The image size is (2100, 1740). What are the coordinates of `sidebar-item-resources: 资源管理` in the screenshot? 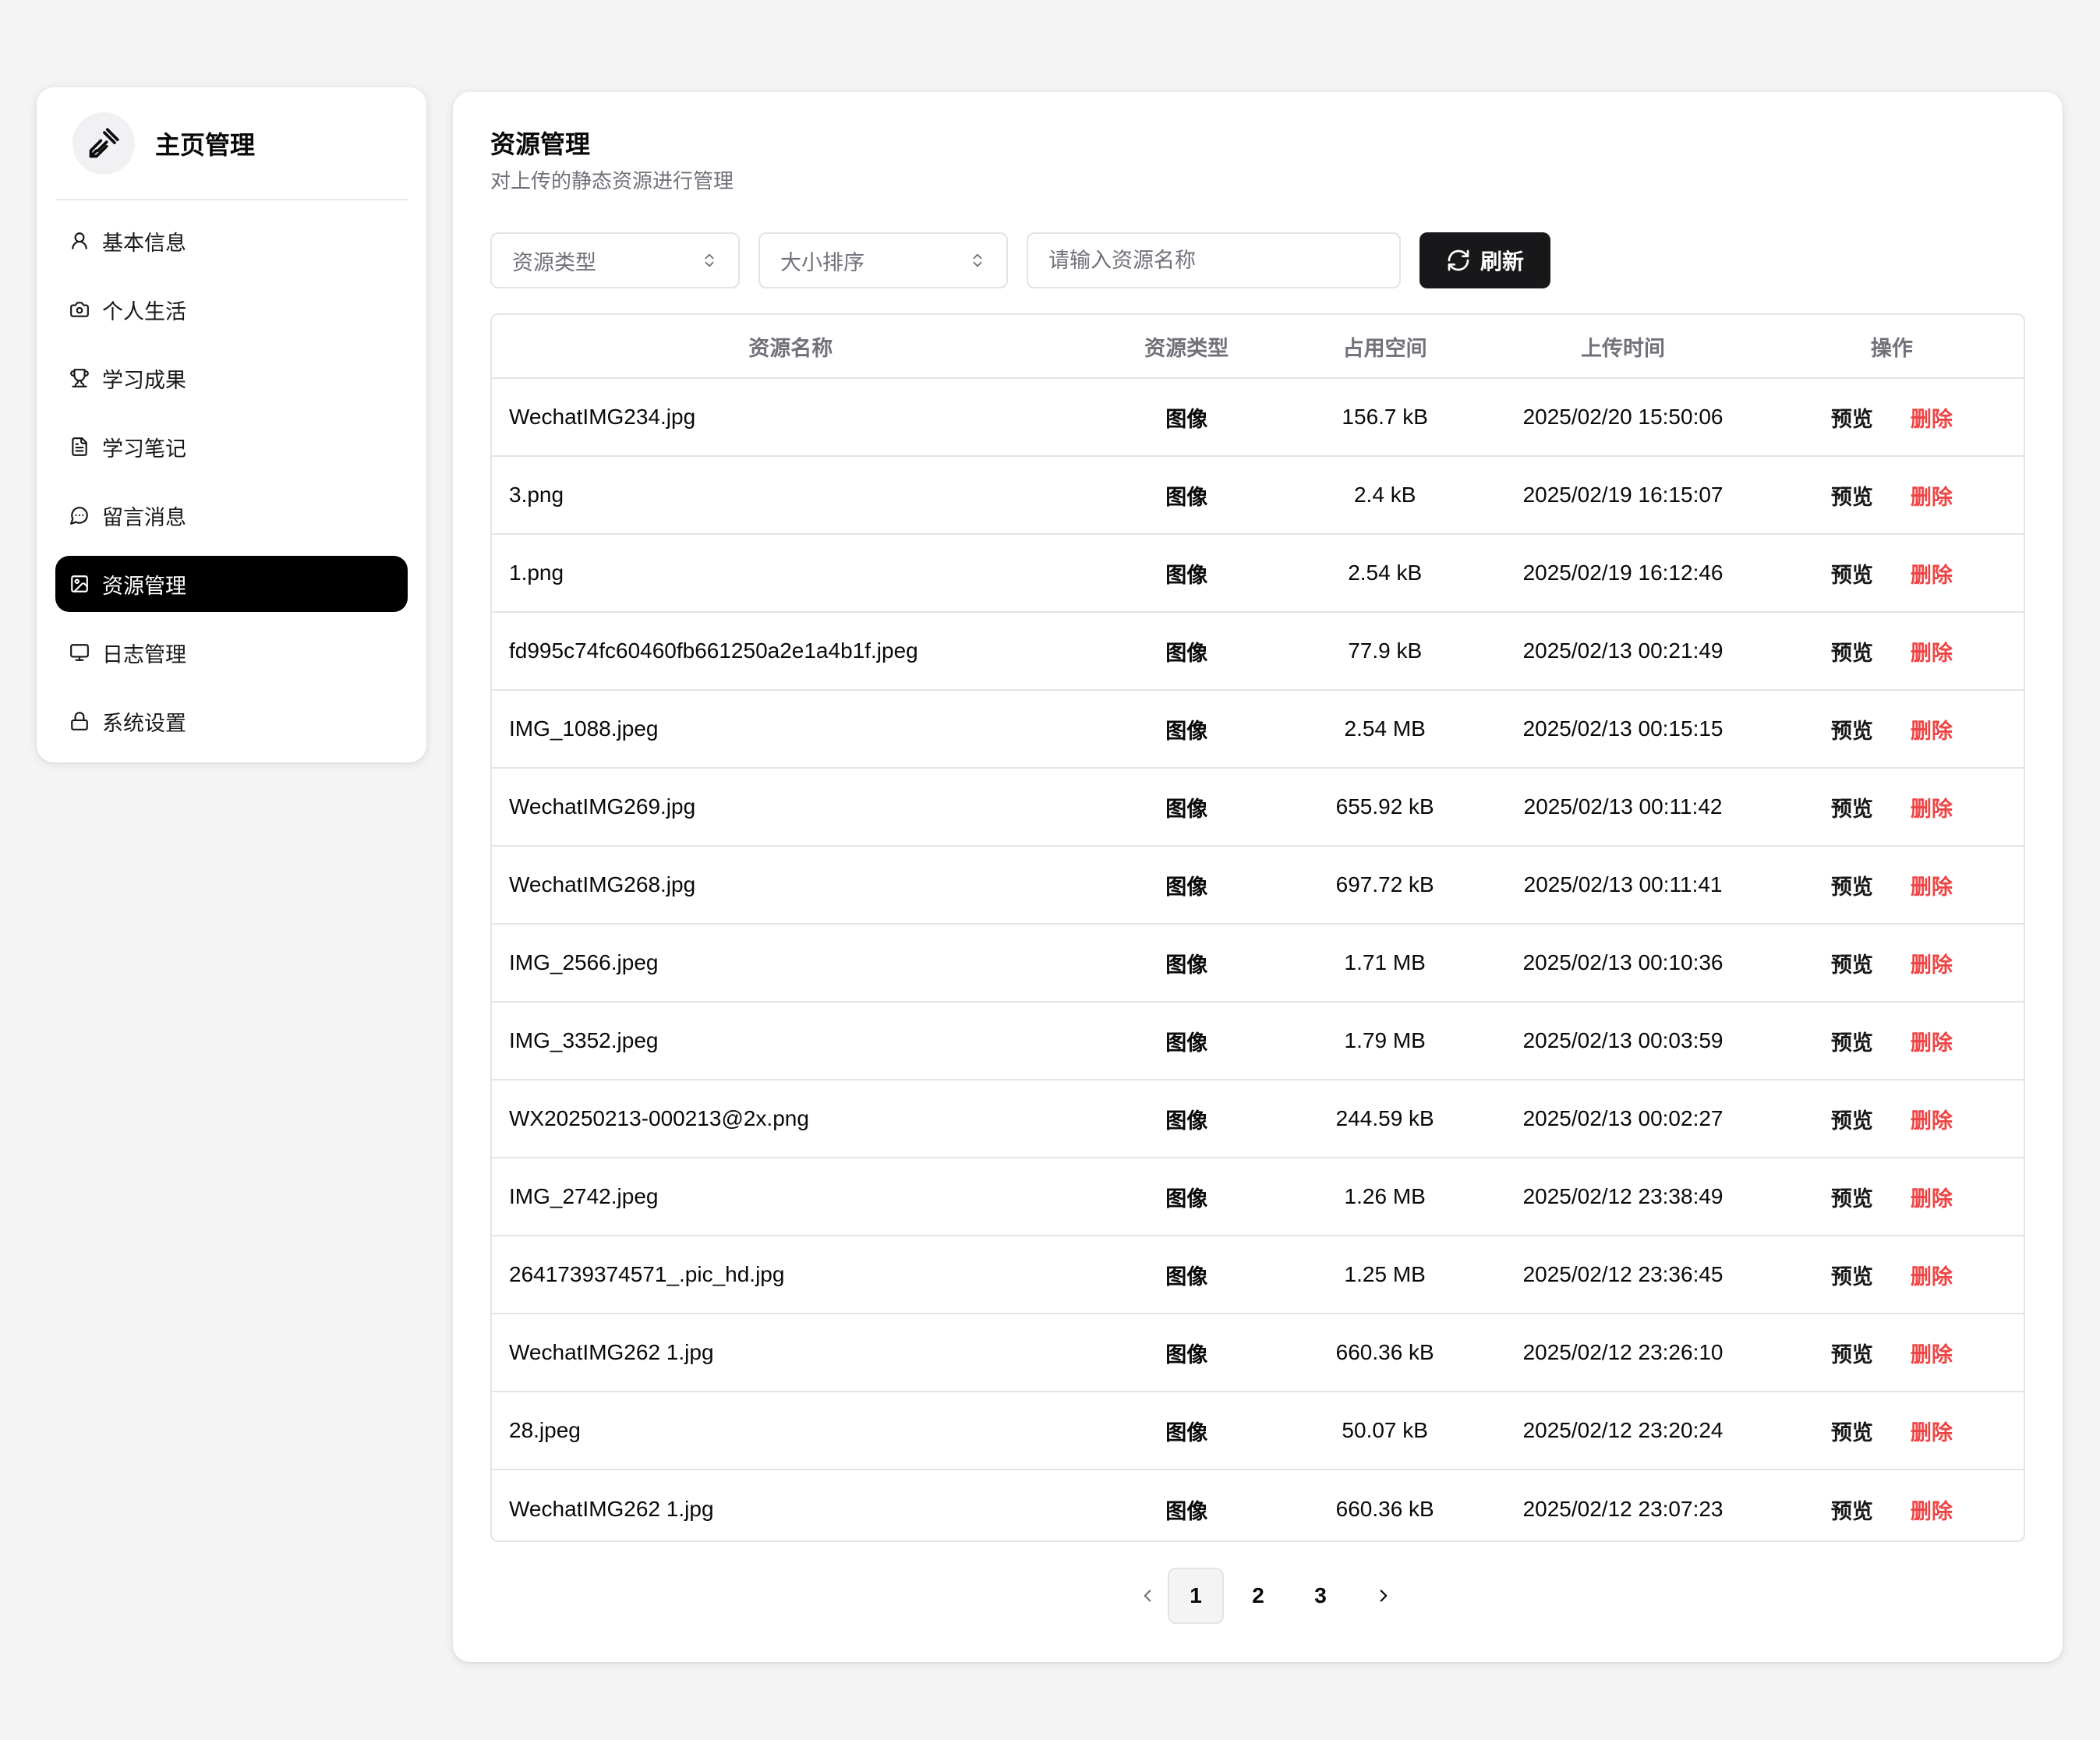 It's located at (232, 584).